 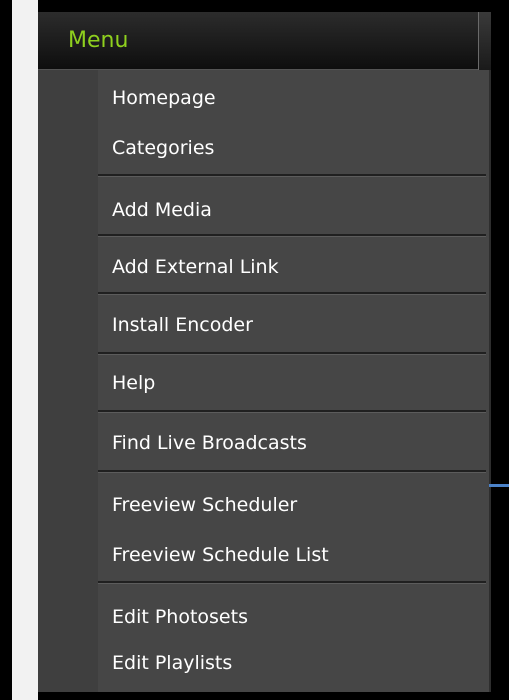 I want to click on menu-icon-gutter, so click(x=68, y=381).